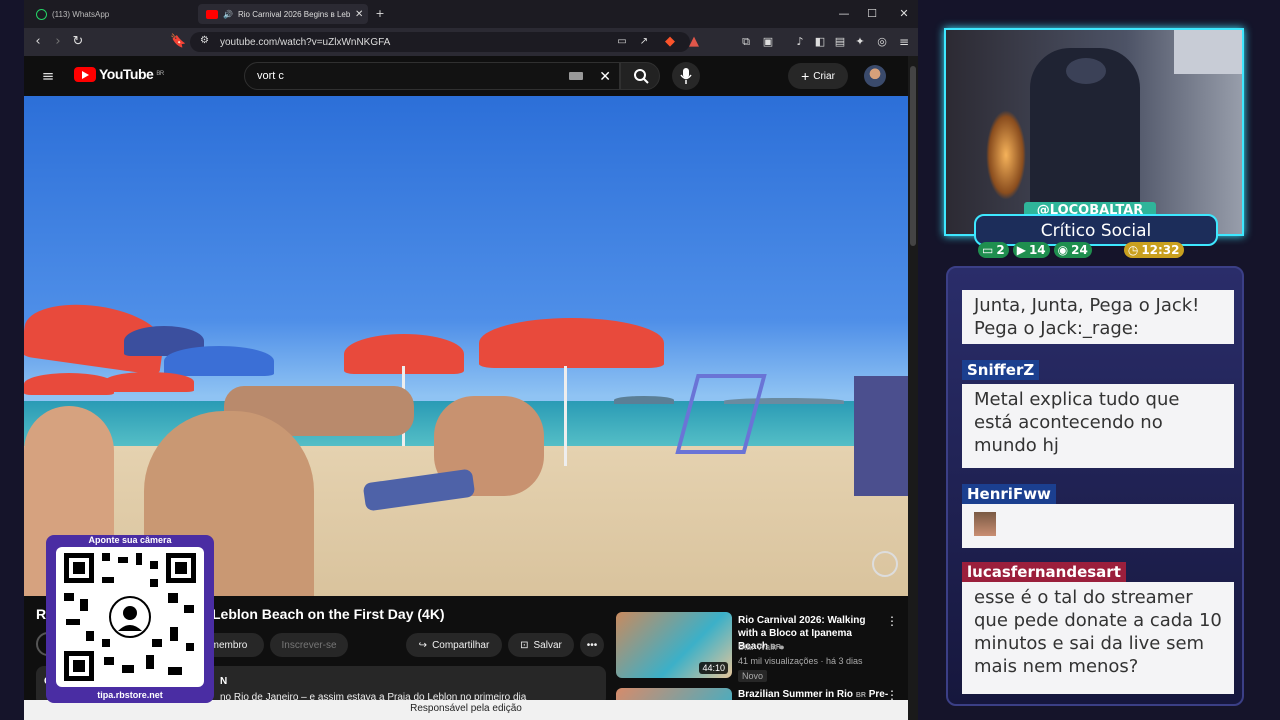 This screenshot has height=720, width=1280. I want to click on window, so click(1208, 52).